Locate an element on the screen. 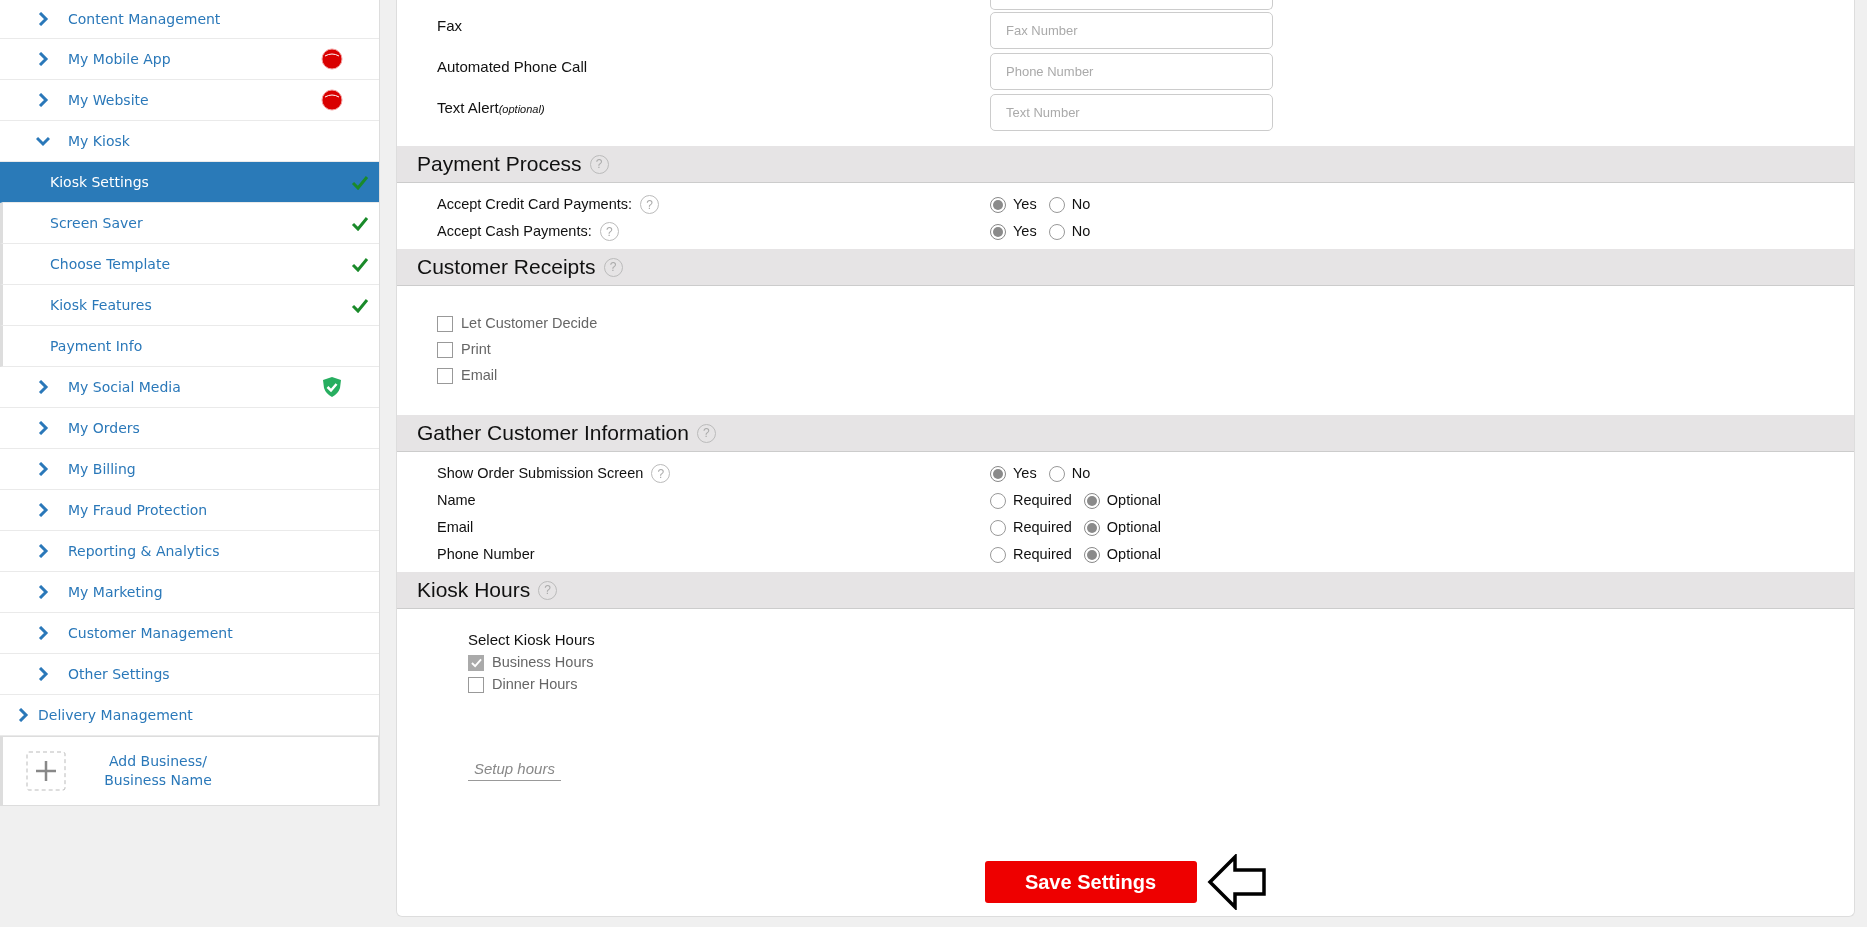 The height and width of the screenshot is (927, 1867). sidebar-item: My Fraud Protection is located at coordinates (189, 510).